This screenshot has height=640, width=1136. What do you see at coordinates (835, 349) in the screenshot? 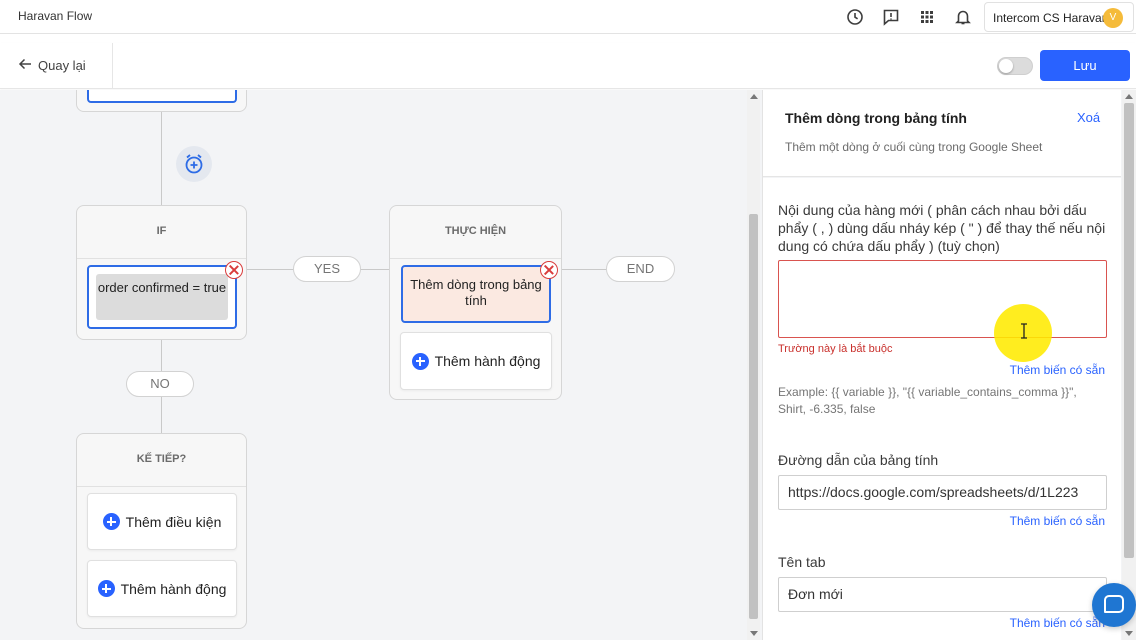
I see `required-error: Trường này là bắt buộc` at bounding box center [835, 349].